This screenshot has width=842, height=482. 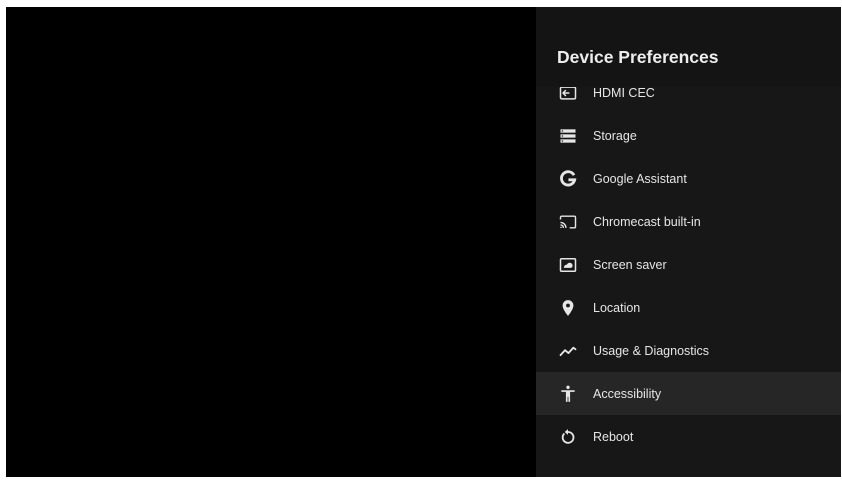 What do you see at coordinates (624, 92) in the screenshot?
I see `menu-item-label: HDMI CEC` at bounding box center [624, 92].